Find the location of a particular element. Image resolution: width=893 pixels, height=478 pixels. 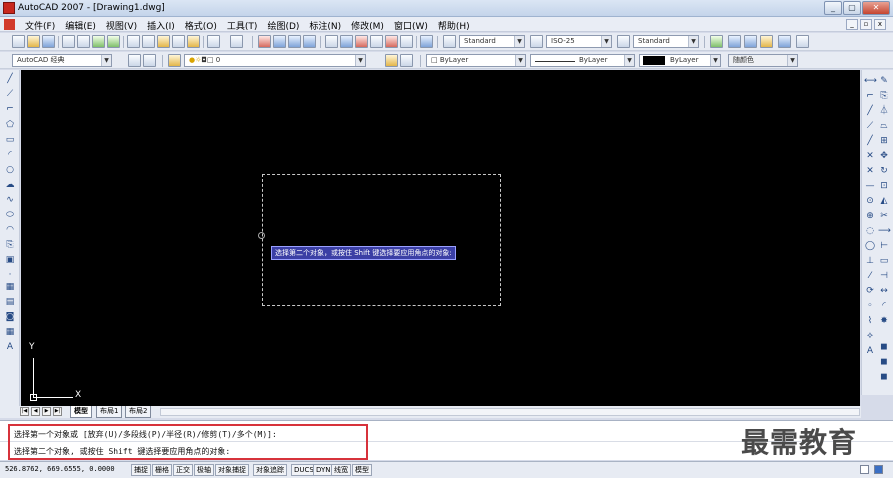

fillet-icon: ◜ is located at coordinates (884, 306).